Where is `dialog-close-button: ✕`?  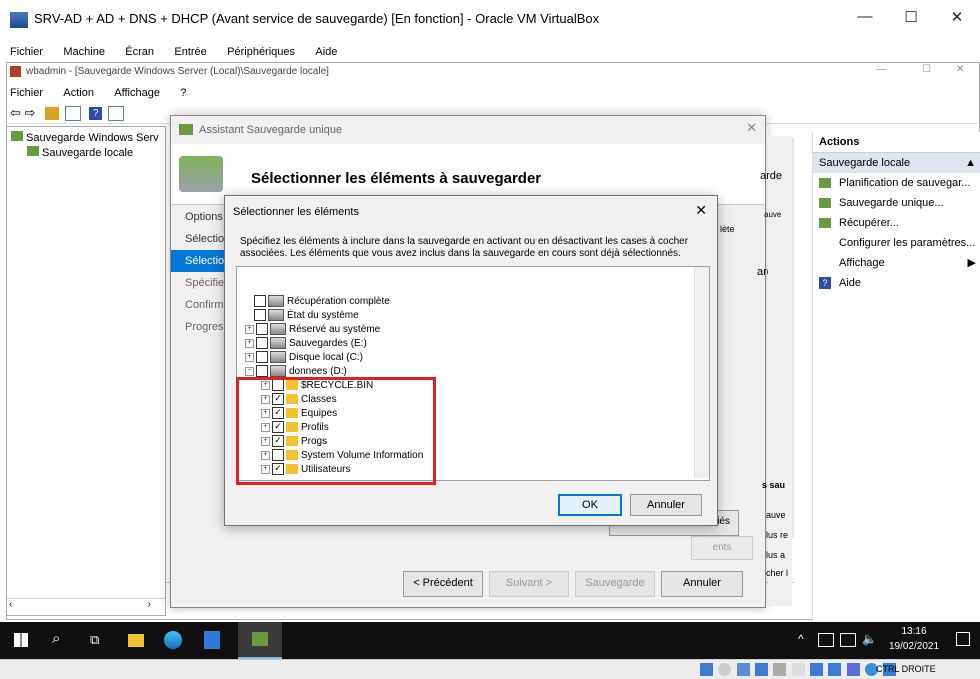
dialog-close-button: ✕ is located at coordinates (701, 210).